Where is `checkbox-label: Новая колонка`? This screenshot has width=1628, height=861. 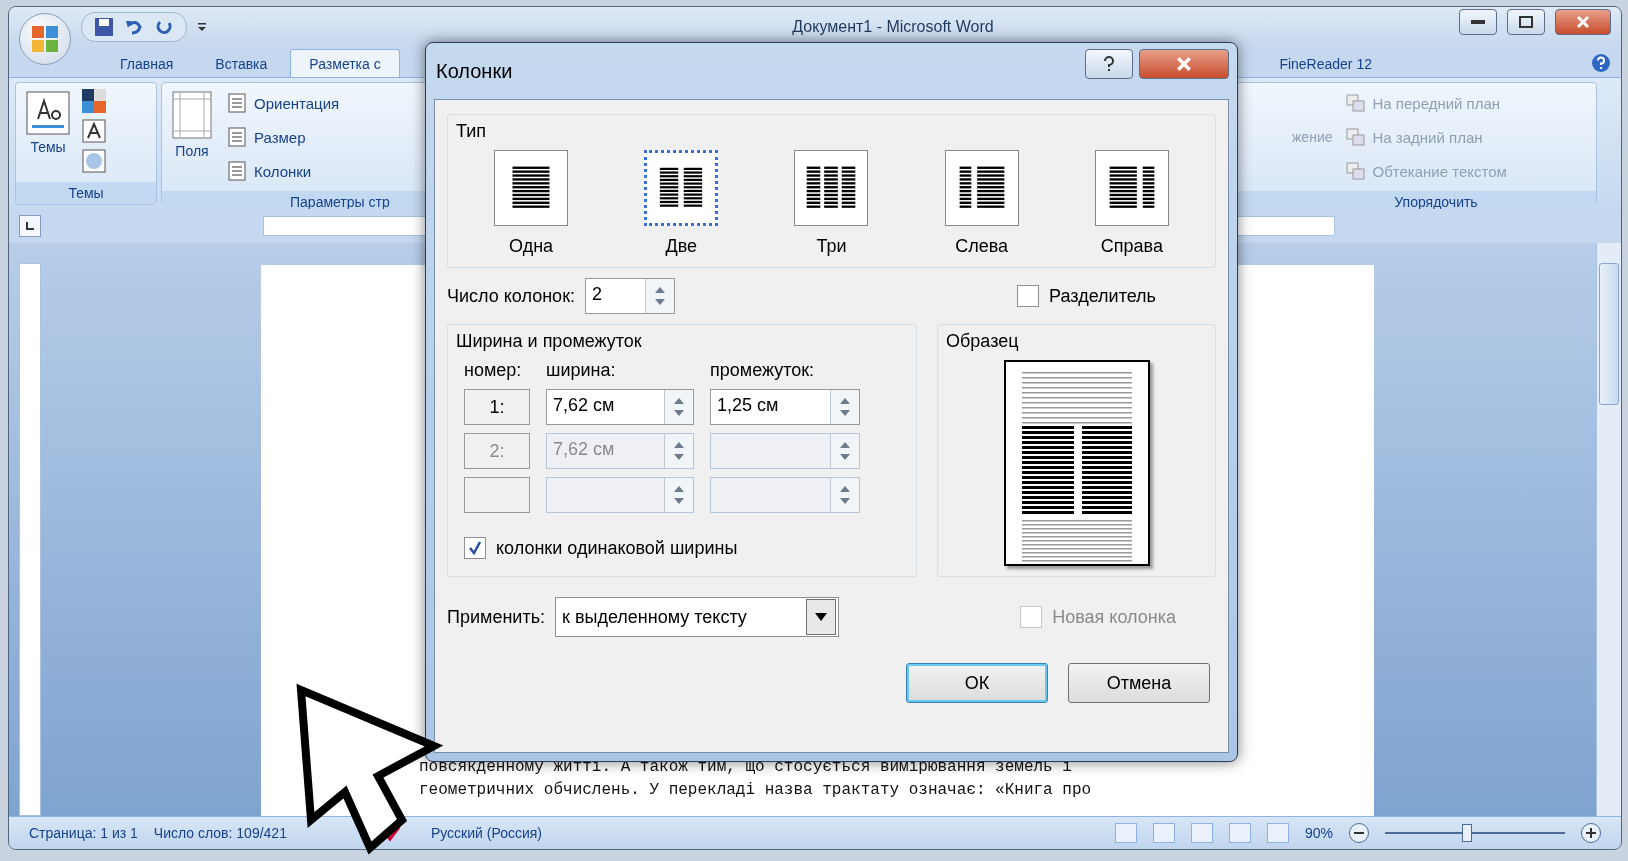
checkbox-label: Новая колонка is located at coordinates (1114, 617).